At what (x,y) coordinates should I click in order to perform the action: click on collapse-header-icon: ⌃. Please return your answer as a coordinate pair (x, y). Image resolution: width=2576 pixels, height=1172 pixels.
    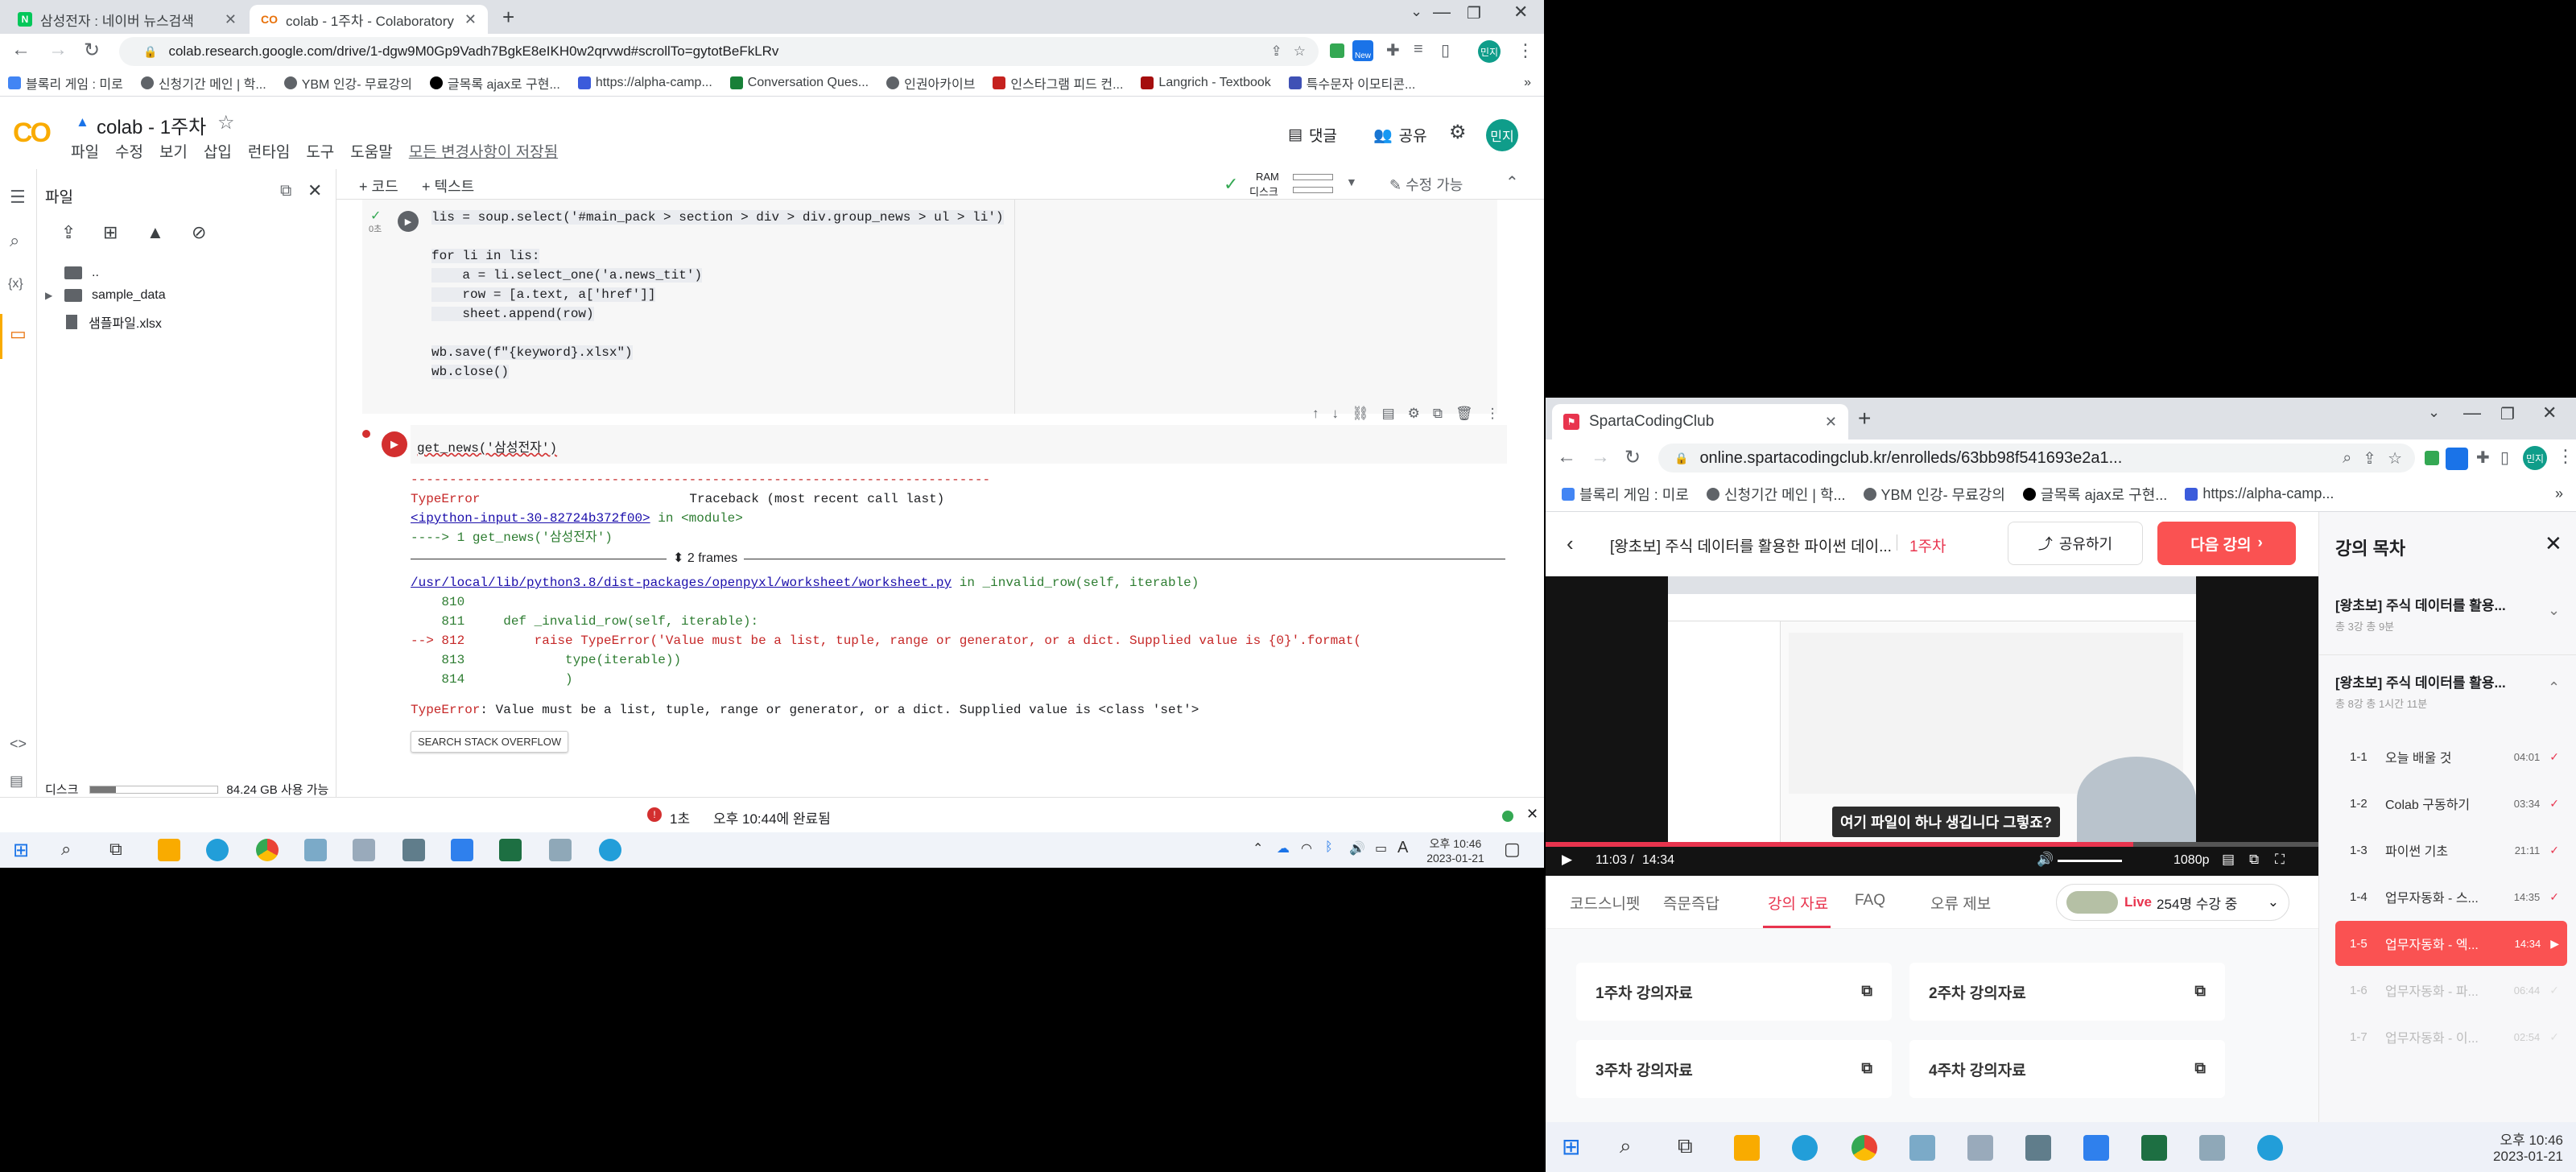
    Looking at the image, I should click on (1512, 182).